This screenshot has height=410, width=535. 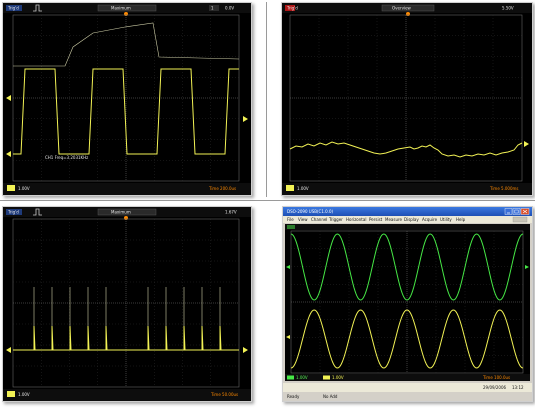 What do you see at coordinates (376, 219) in the screenshot?
I see `menu-persist: Persist` at bounding box center [376, 219].